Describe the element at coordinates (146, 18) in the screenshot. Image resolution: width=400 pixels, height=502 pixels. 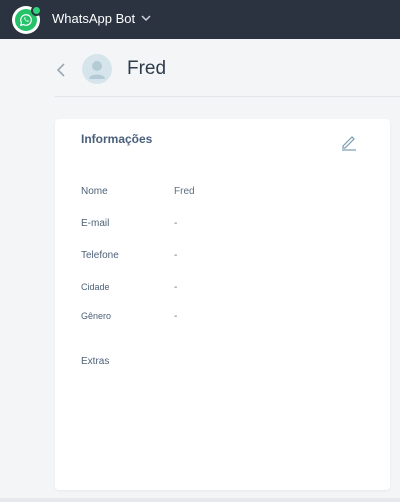
I see `chevron-down-icon` at that location.